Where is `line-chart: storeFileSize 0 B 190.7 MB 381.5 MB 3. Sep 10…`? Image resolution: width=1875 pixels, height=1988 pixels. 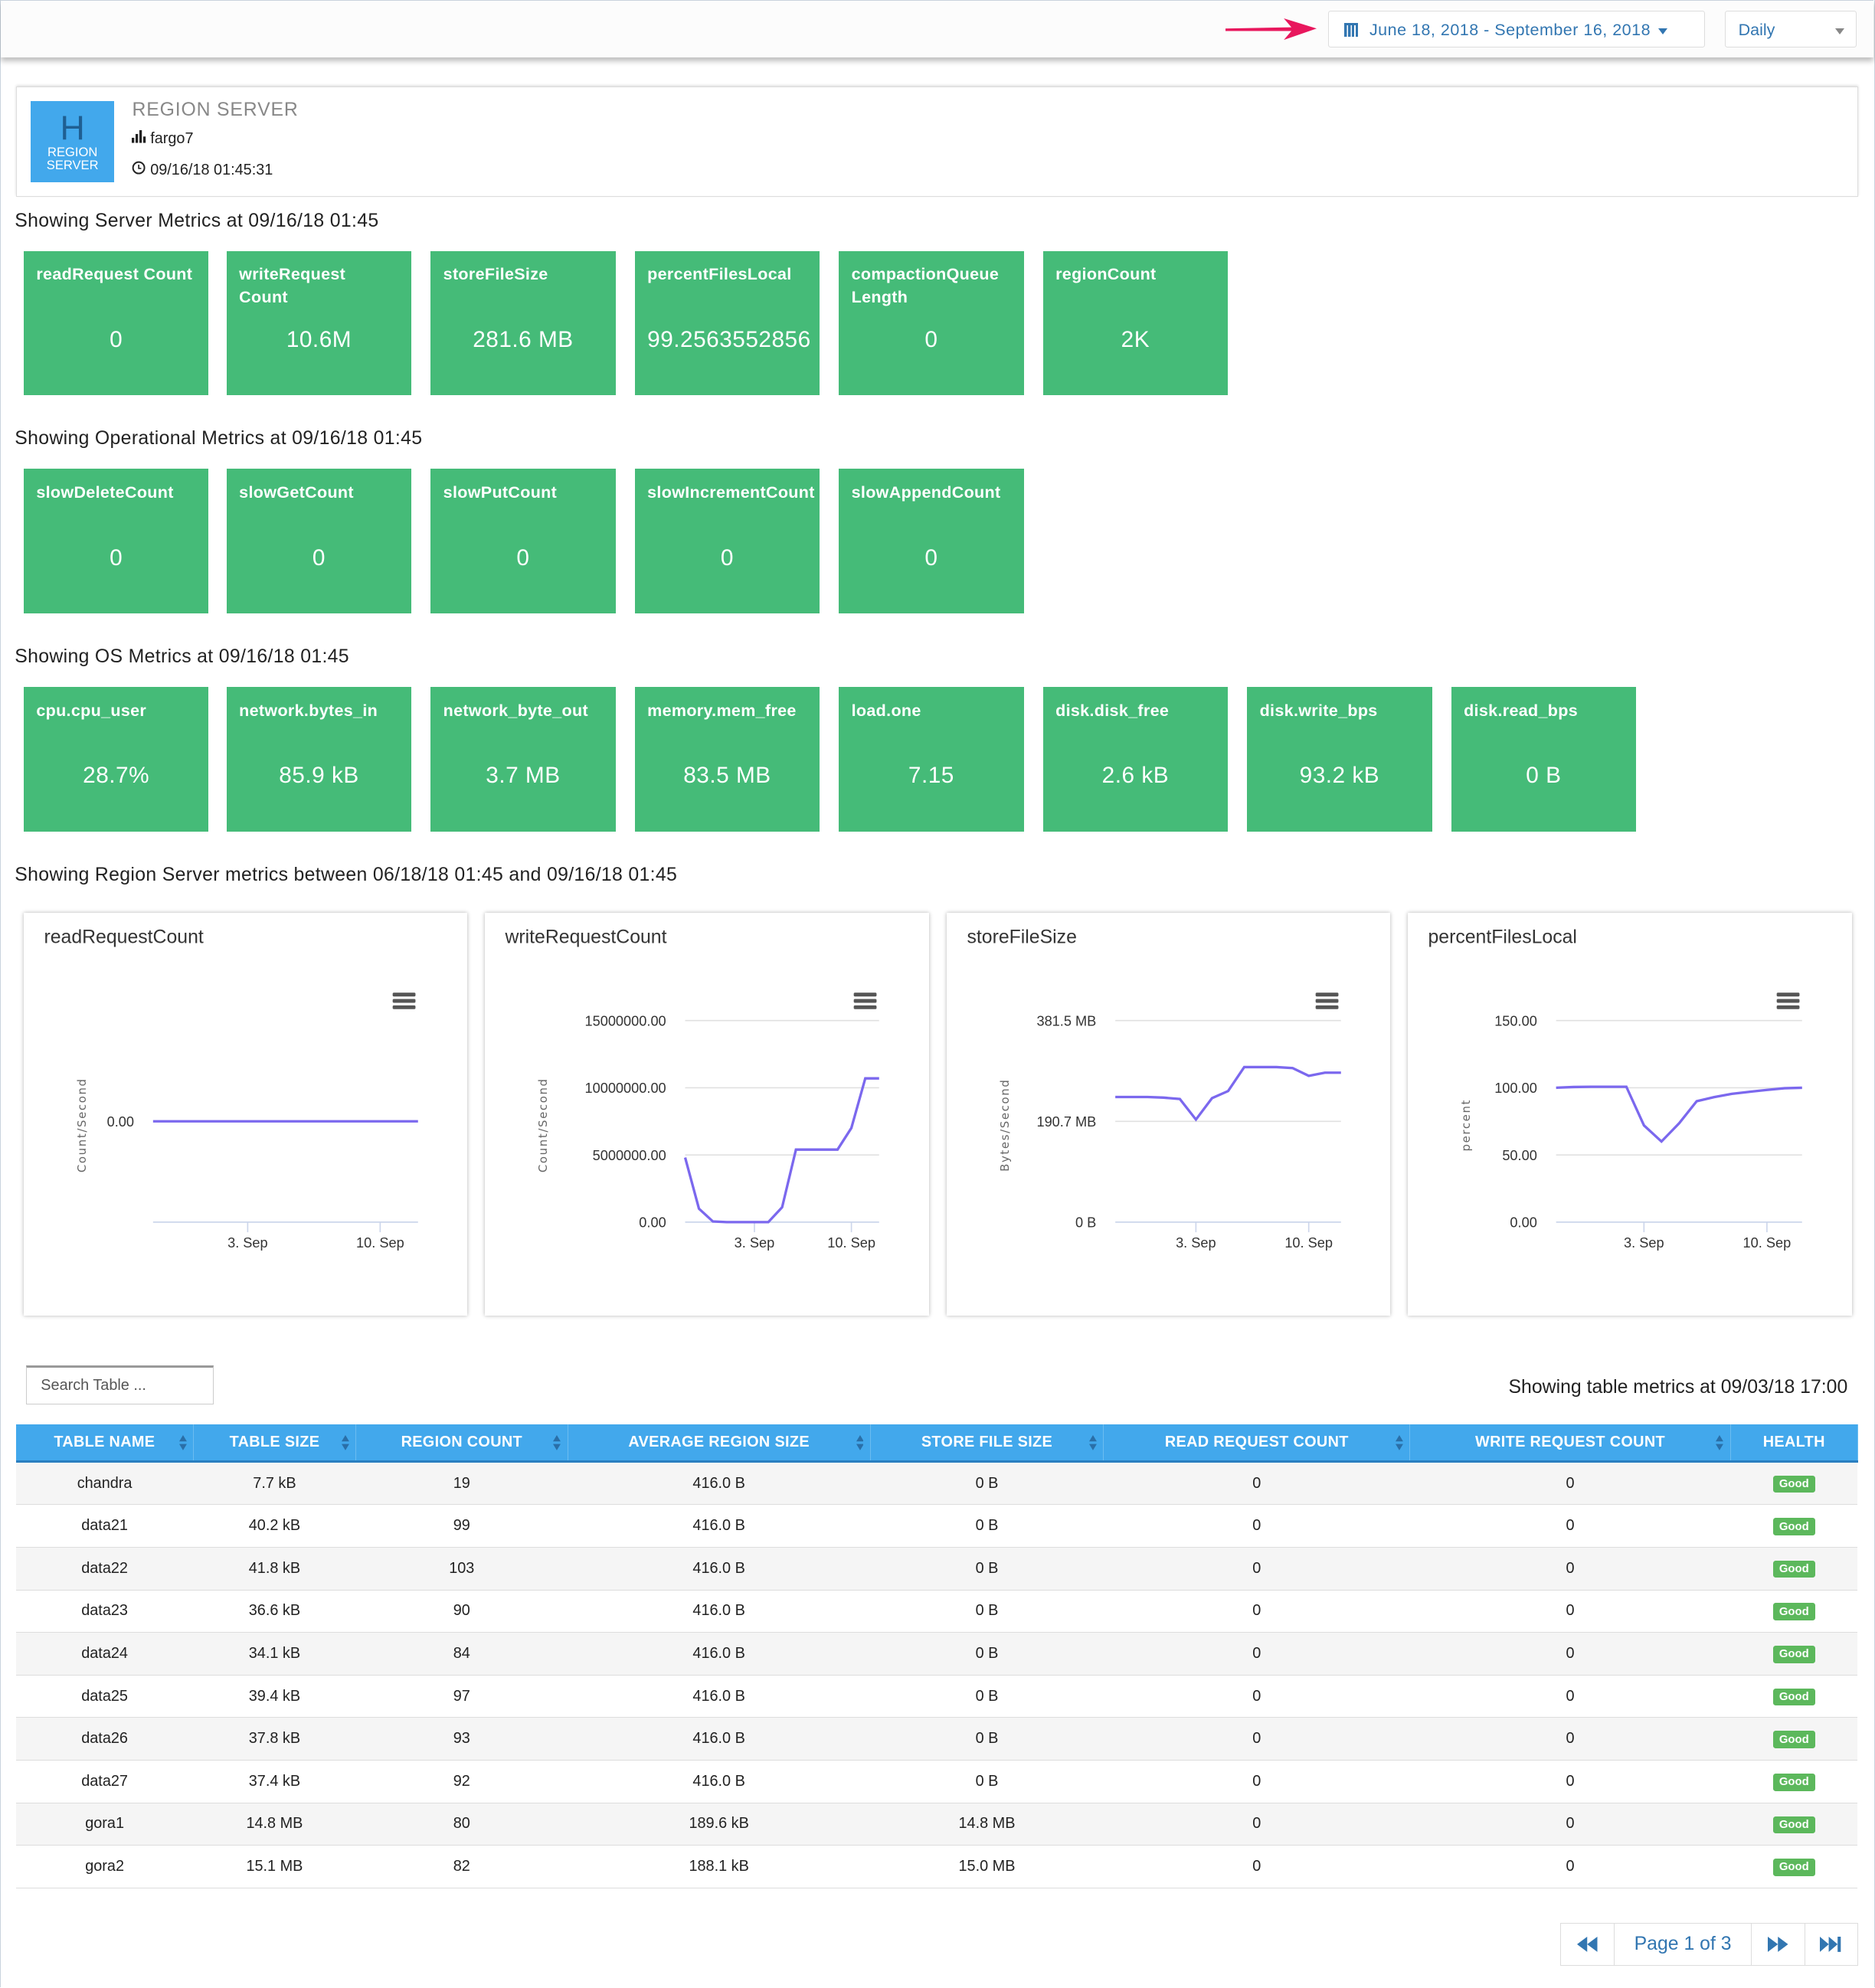
line-chart: storeFileSize 0 B 190.7 MB 381.5 MB 3. Sep 10… is located at coordinates (1154, 1089).